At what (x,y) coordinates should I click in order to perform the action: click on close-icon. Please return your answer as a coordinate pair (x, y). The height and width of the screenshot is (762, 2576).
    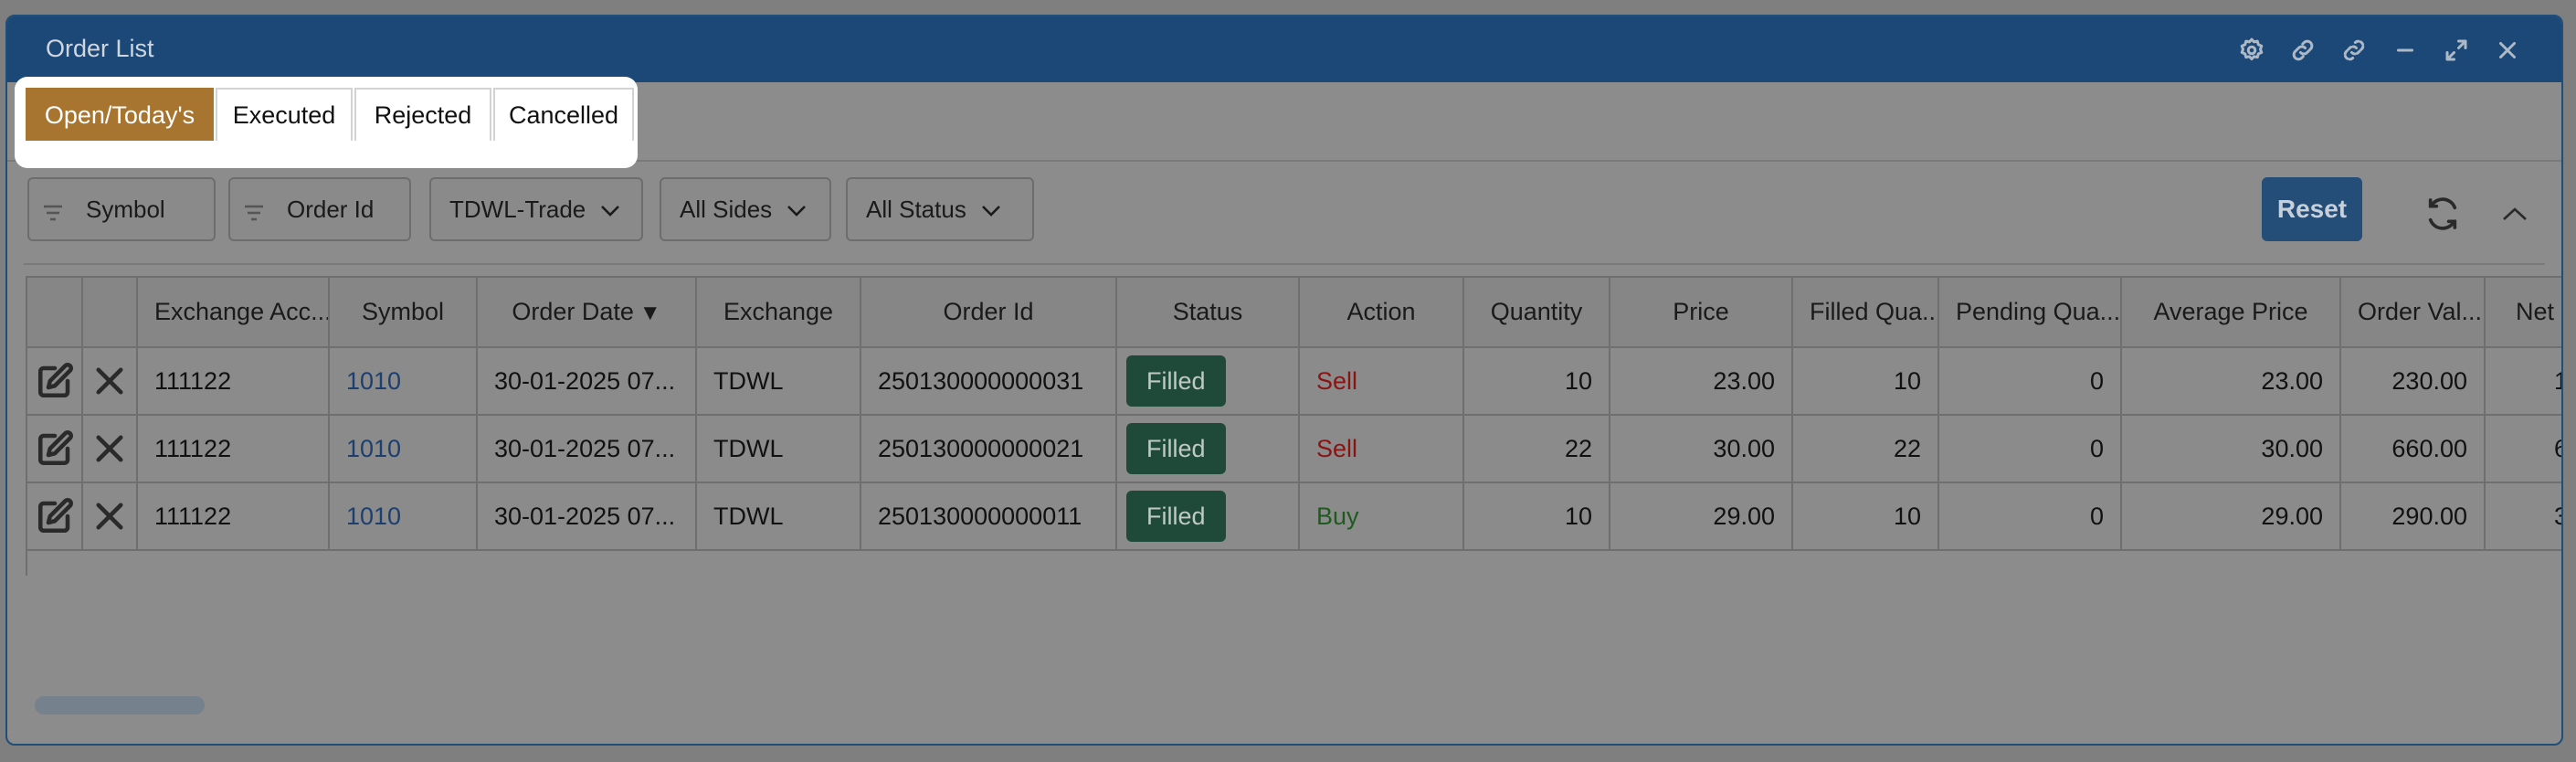
    Looking at the image, I should click on (2507, 50).